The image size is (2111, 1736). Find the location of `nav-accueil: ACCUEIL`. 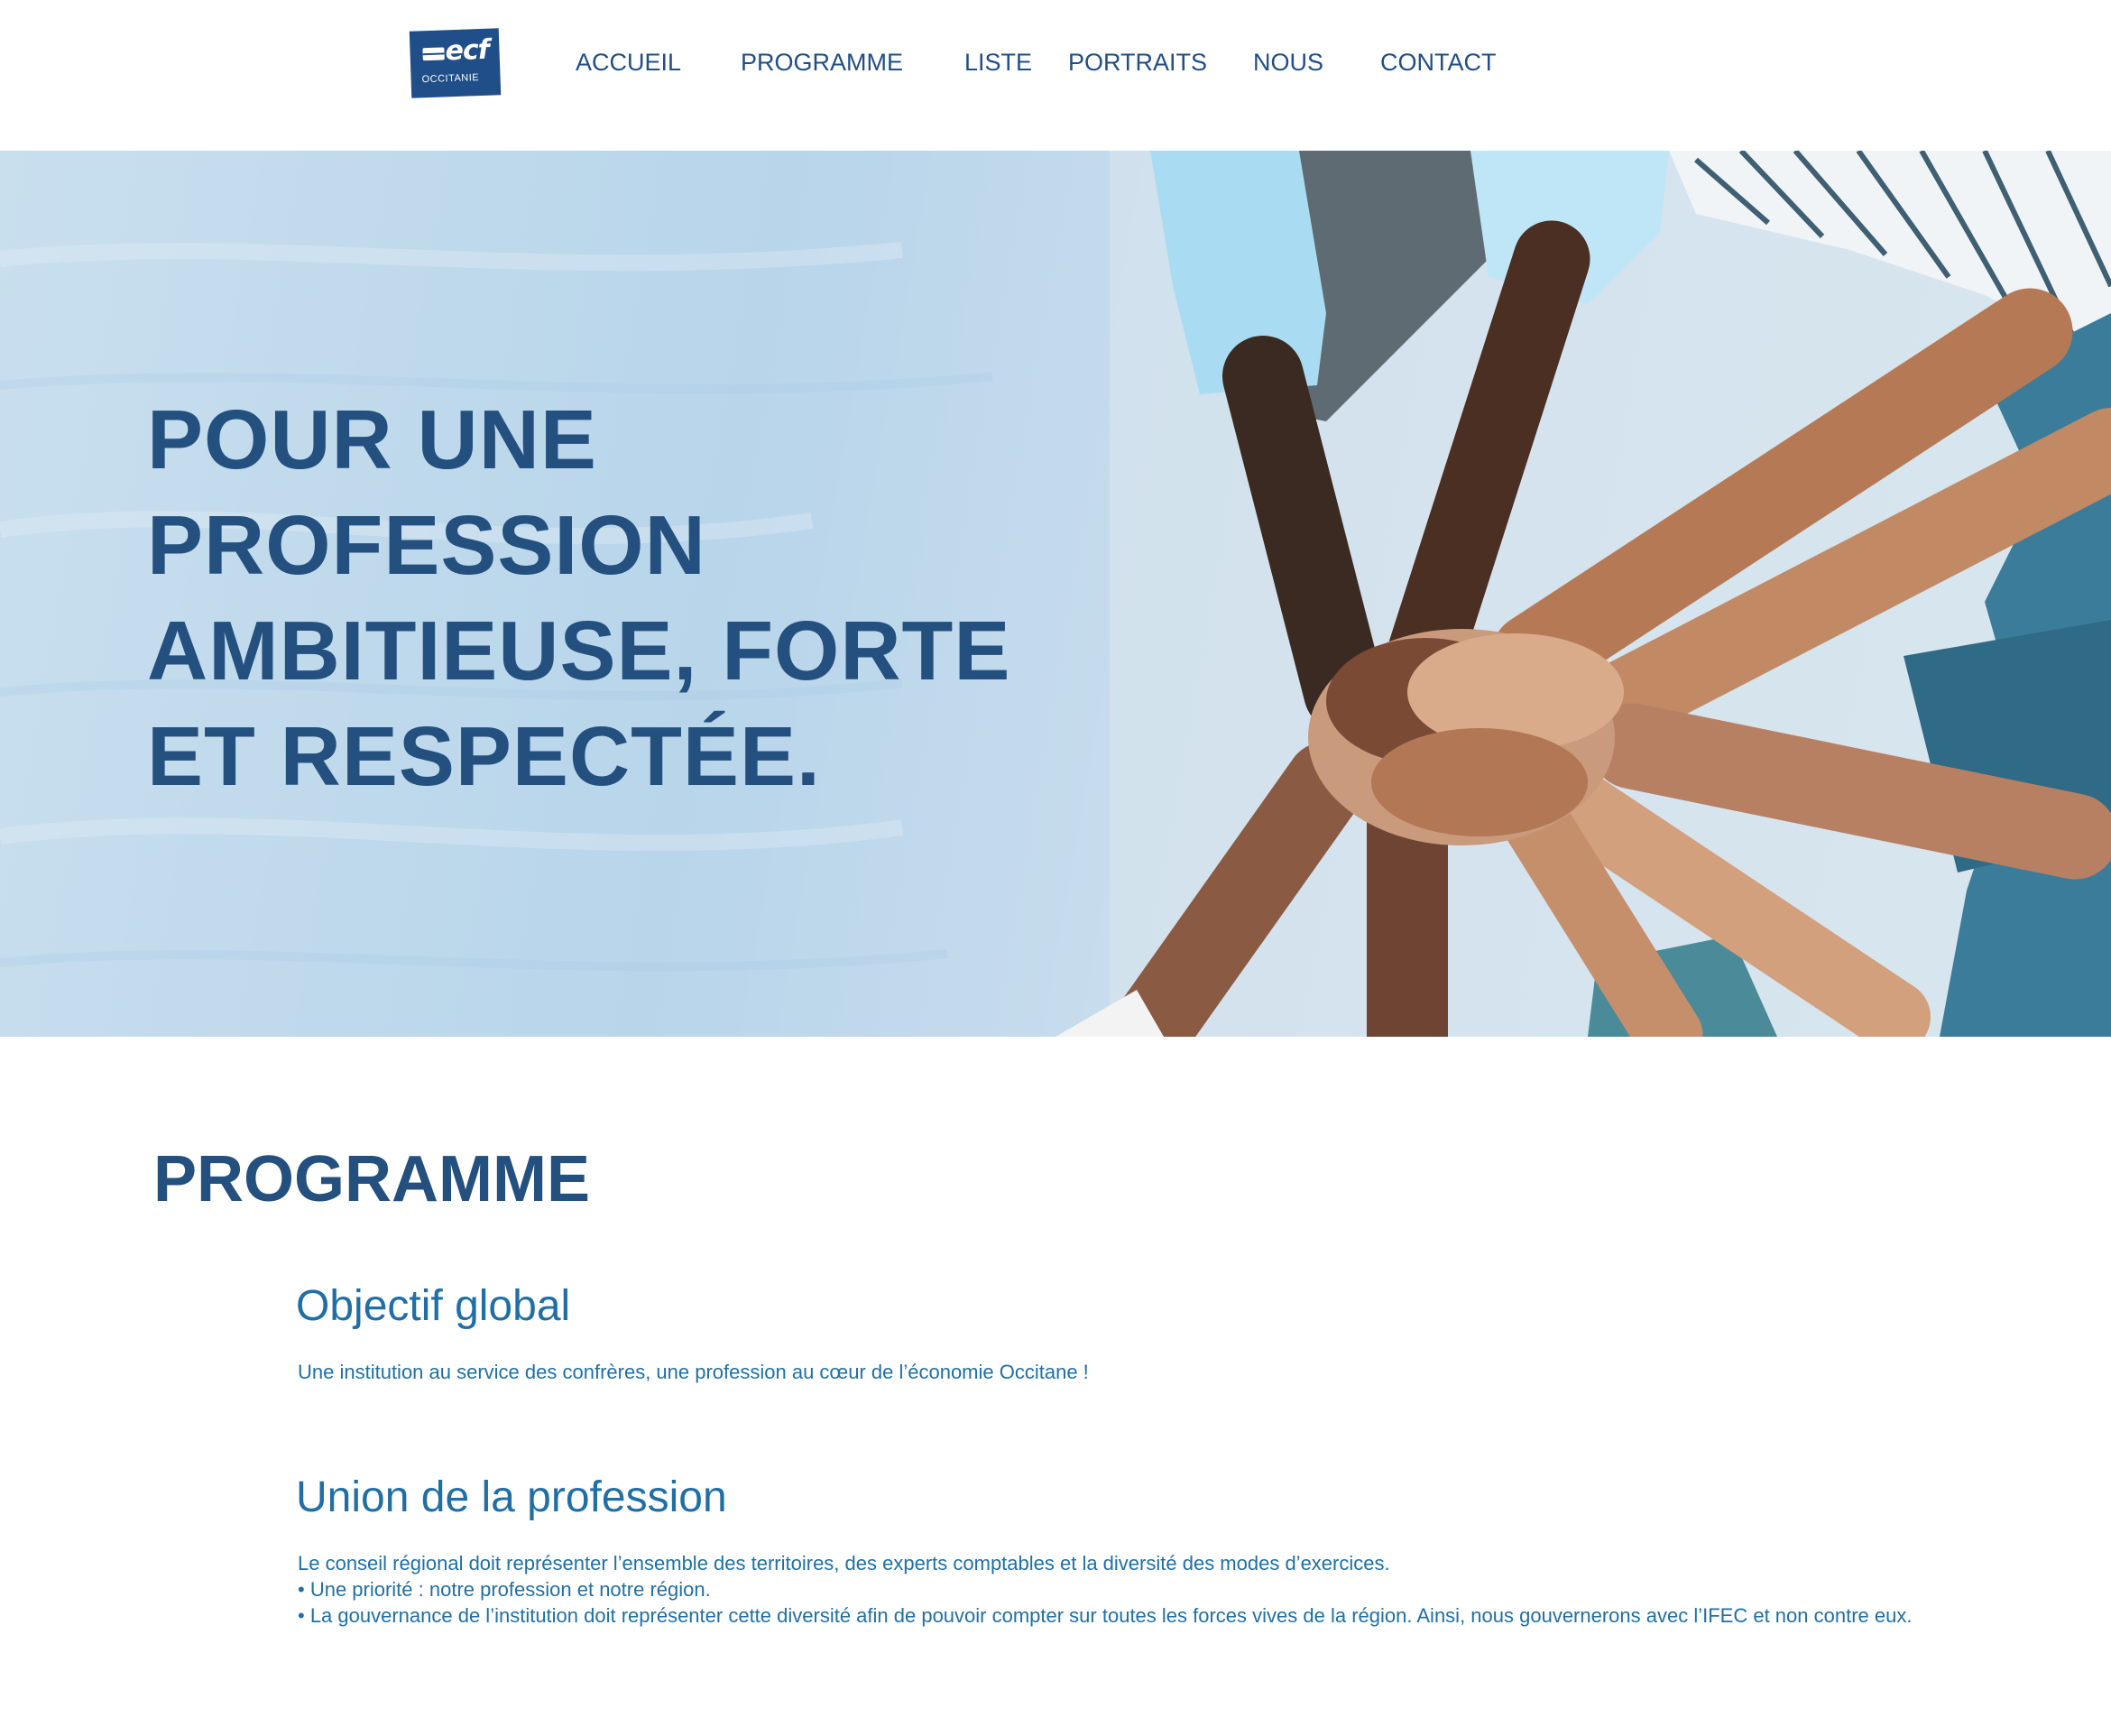

nav-accueil: ACCUEIL is located at coordinates (628, 63).